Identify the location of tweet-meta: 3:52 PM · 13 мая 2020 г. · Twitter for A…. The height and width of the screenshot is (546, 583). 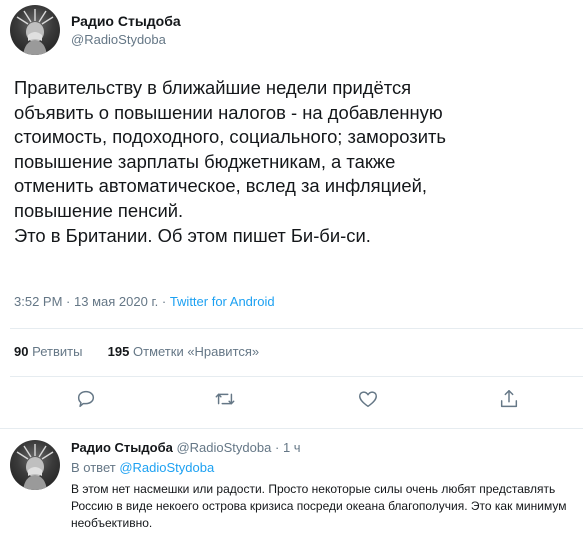
(144, 301).